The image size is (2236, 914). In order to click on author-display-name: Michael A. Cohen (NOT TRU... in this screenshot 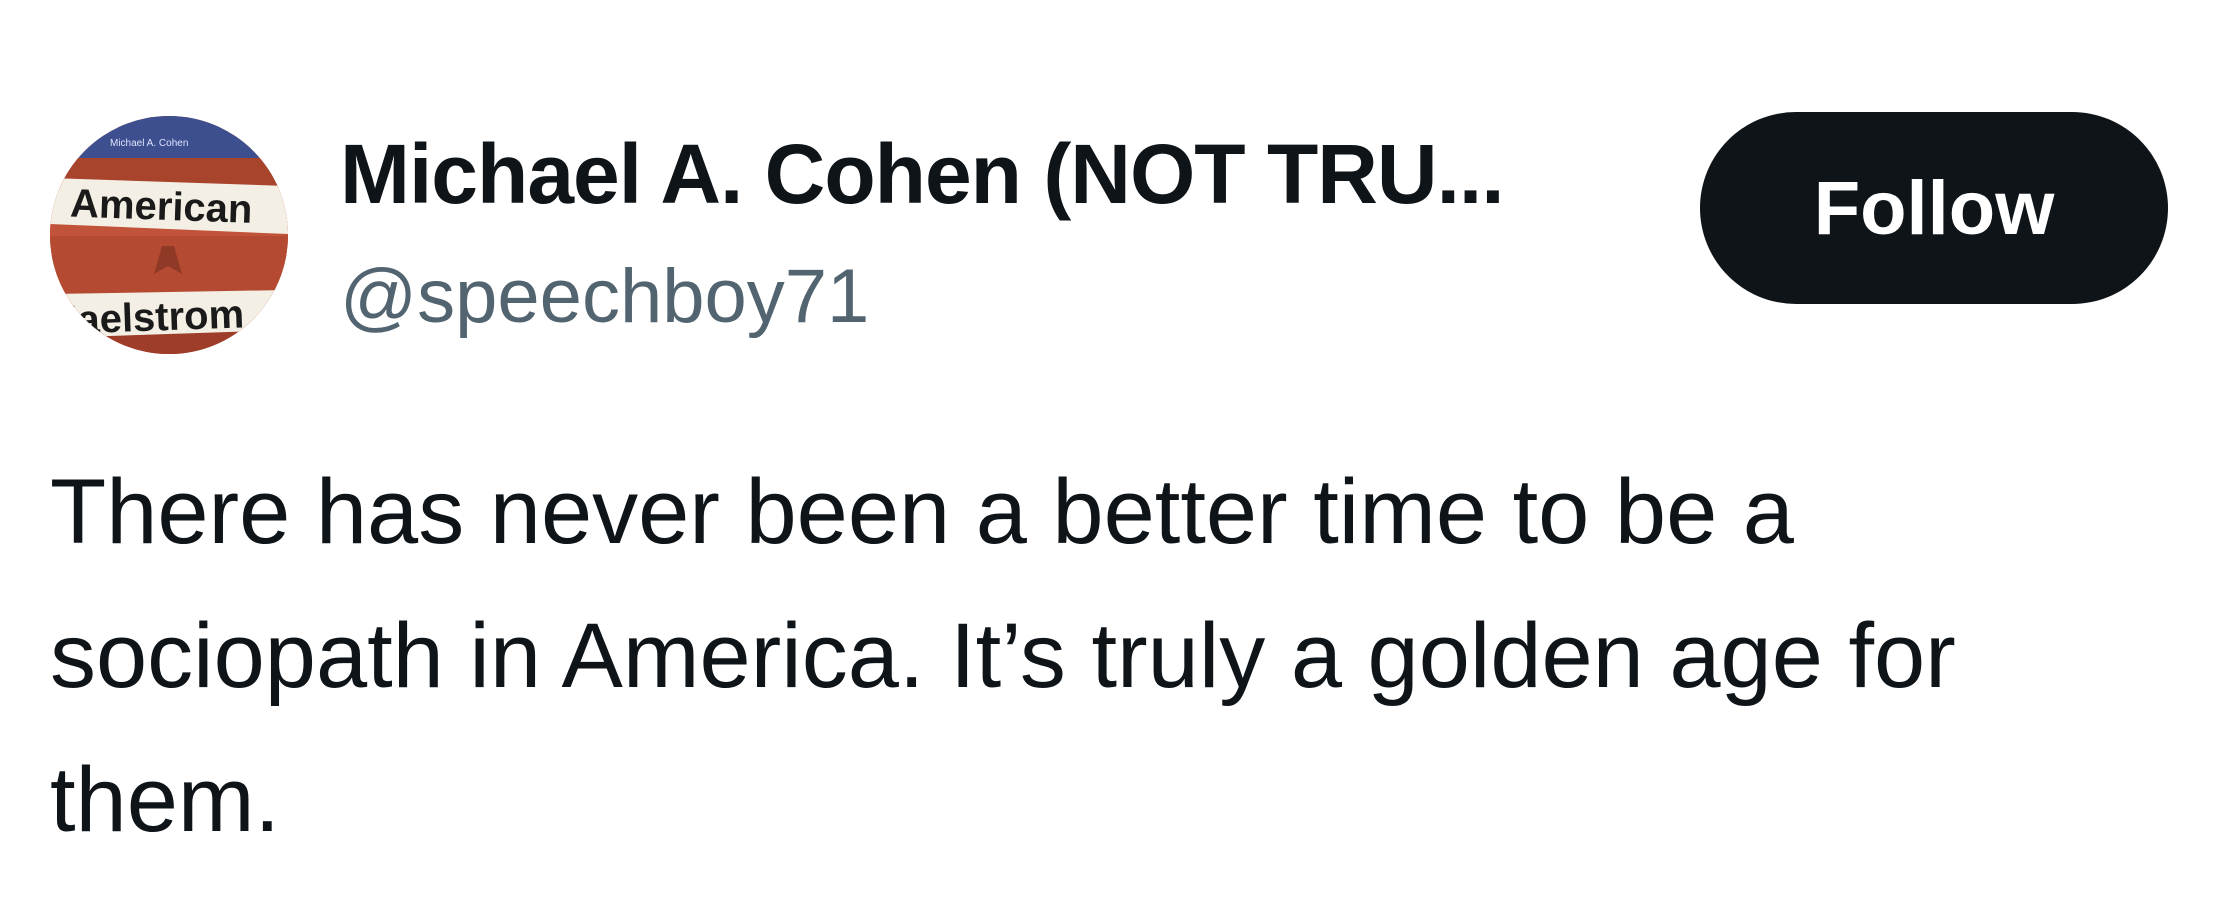, I will do `click(922, 174)`.